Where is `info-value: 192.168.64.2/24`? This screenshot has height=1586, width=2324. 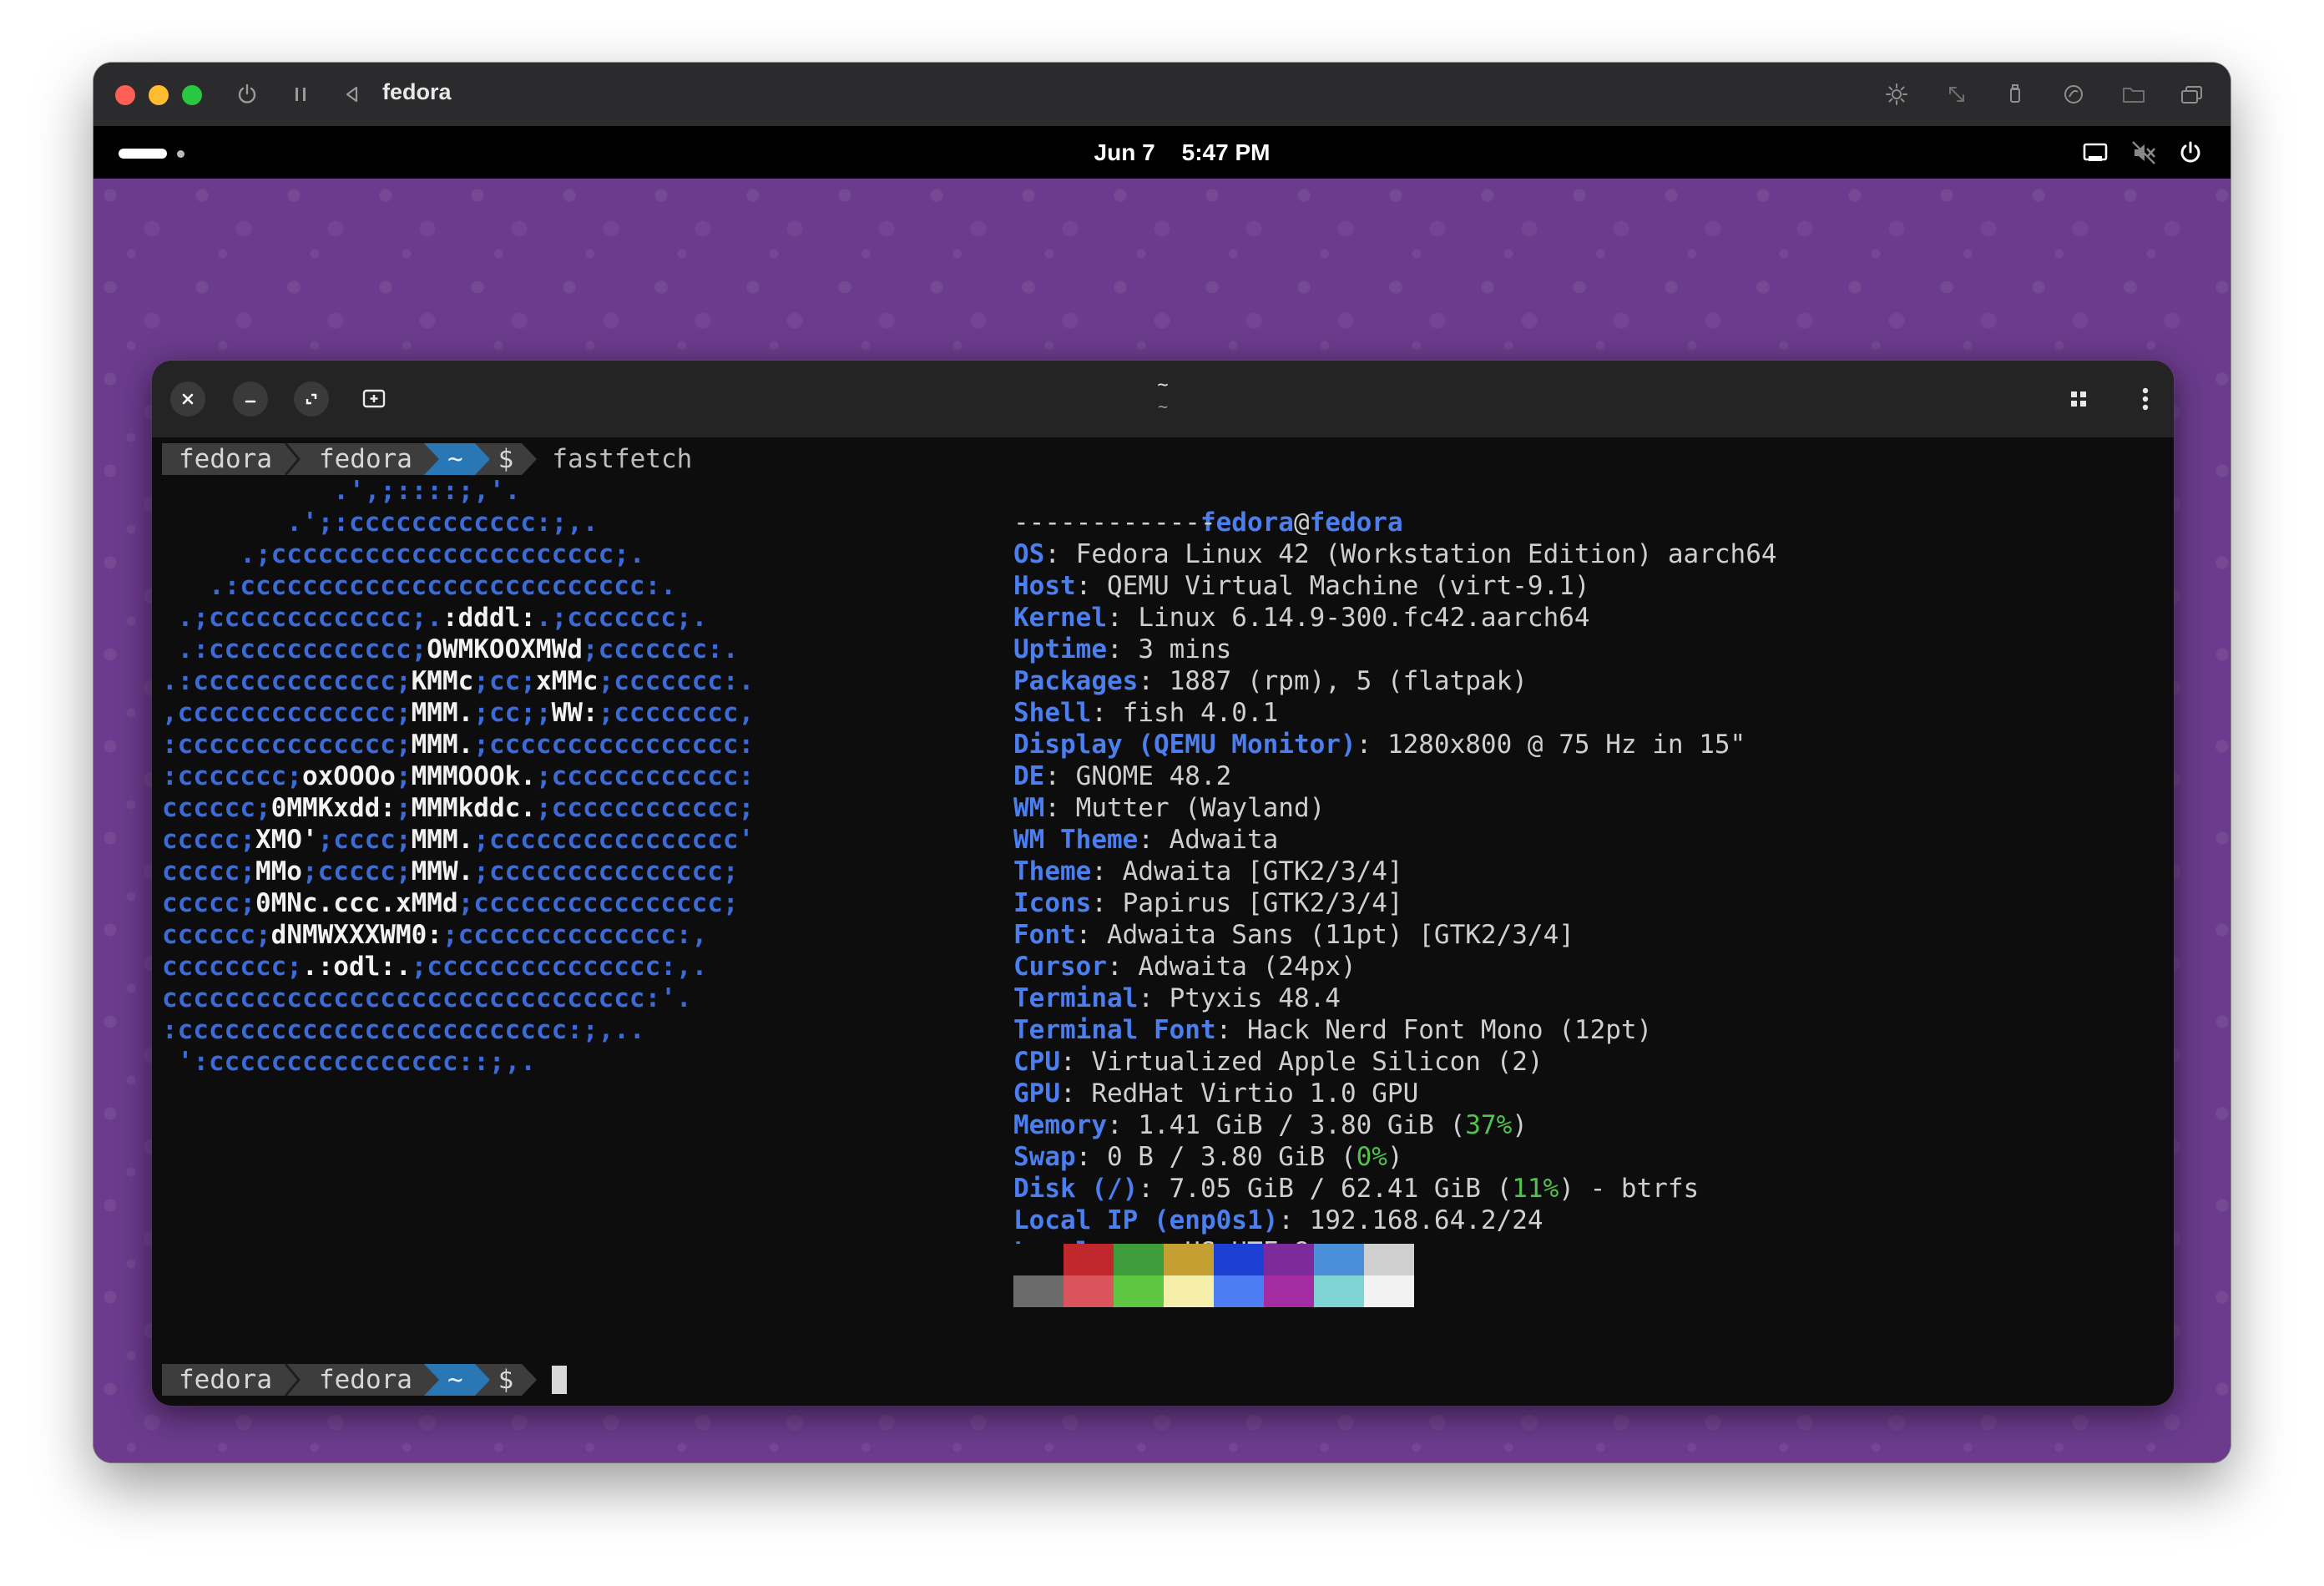 info-value: 192.168.64.2/24 is located at coordinates (1426, 1220).